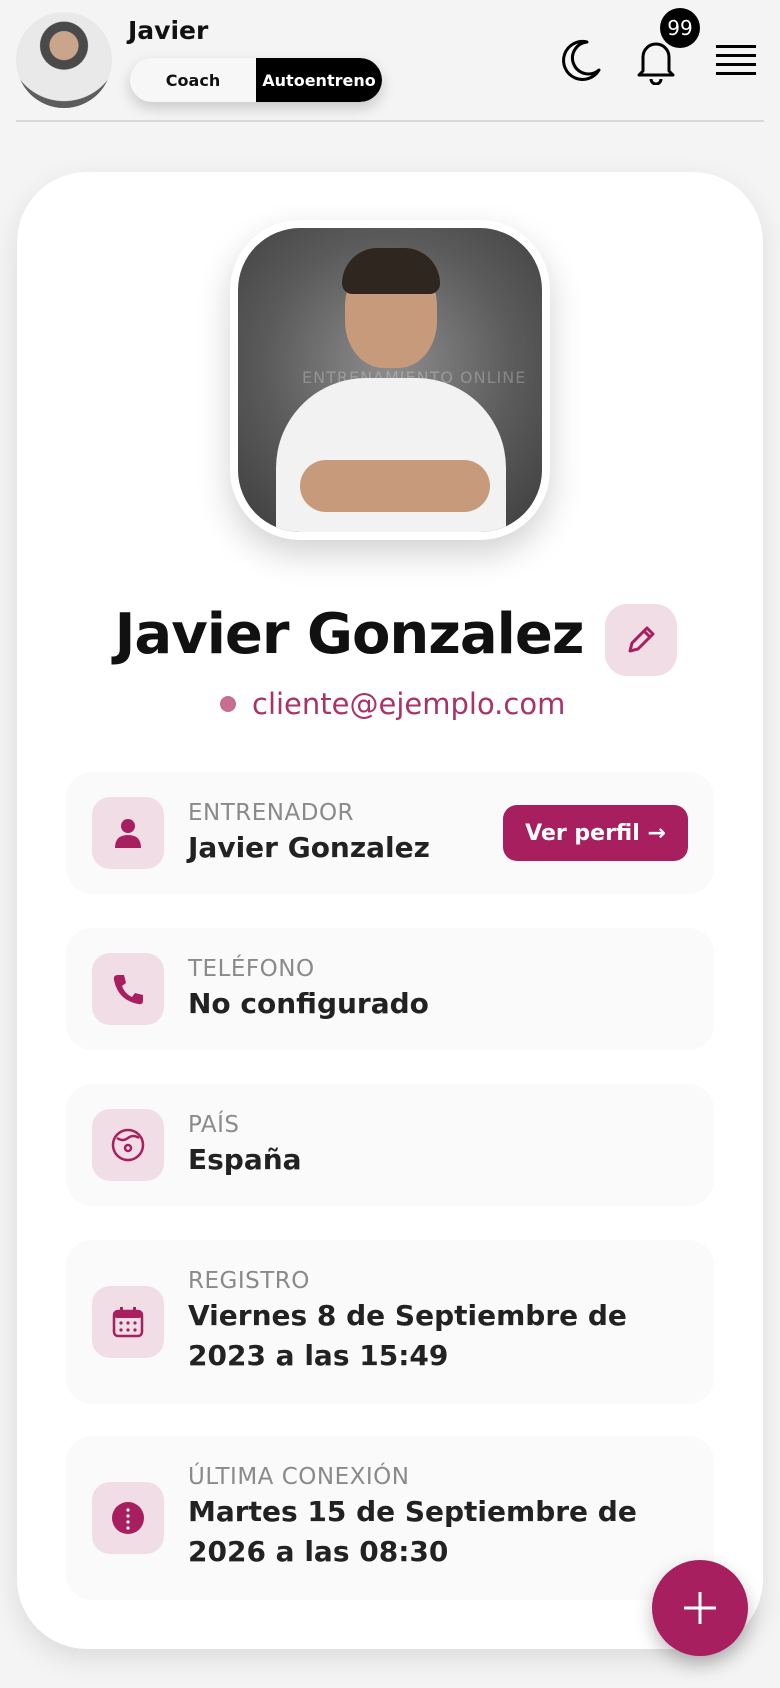  I want to click on avatar, so click(64, 60).